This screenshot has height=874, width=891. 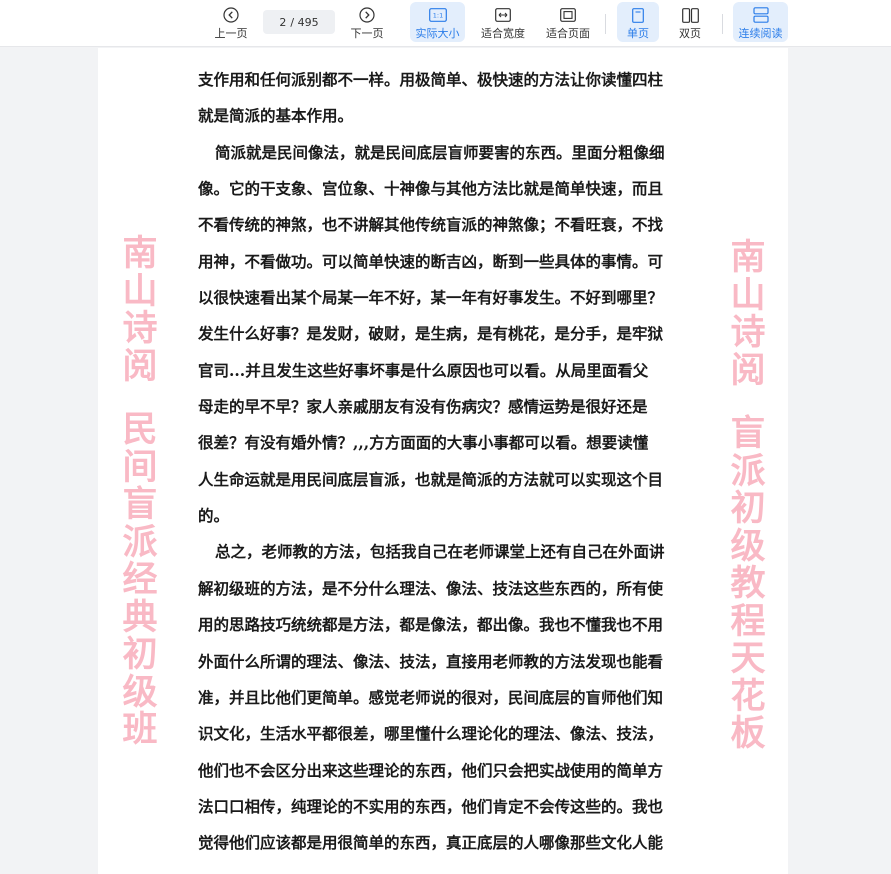 What do you see at coordinates (214, 516) in the screenshot?
I see `text-line: 的。` at bounding box center [214, 516].